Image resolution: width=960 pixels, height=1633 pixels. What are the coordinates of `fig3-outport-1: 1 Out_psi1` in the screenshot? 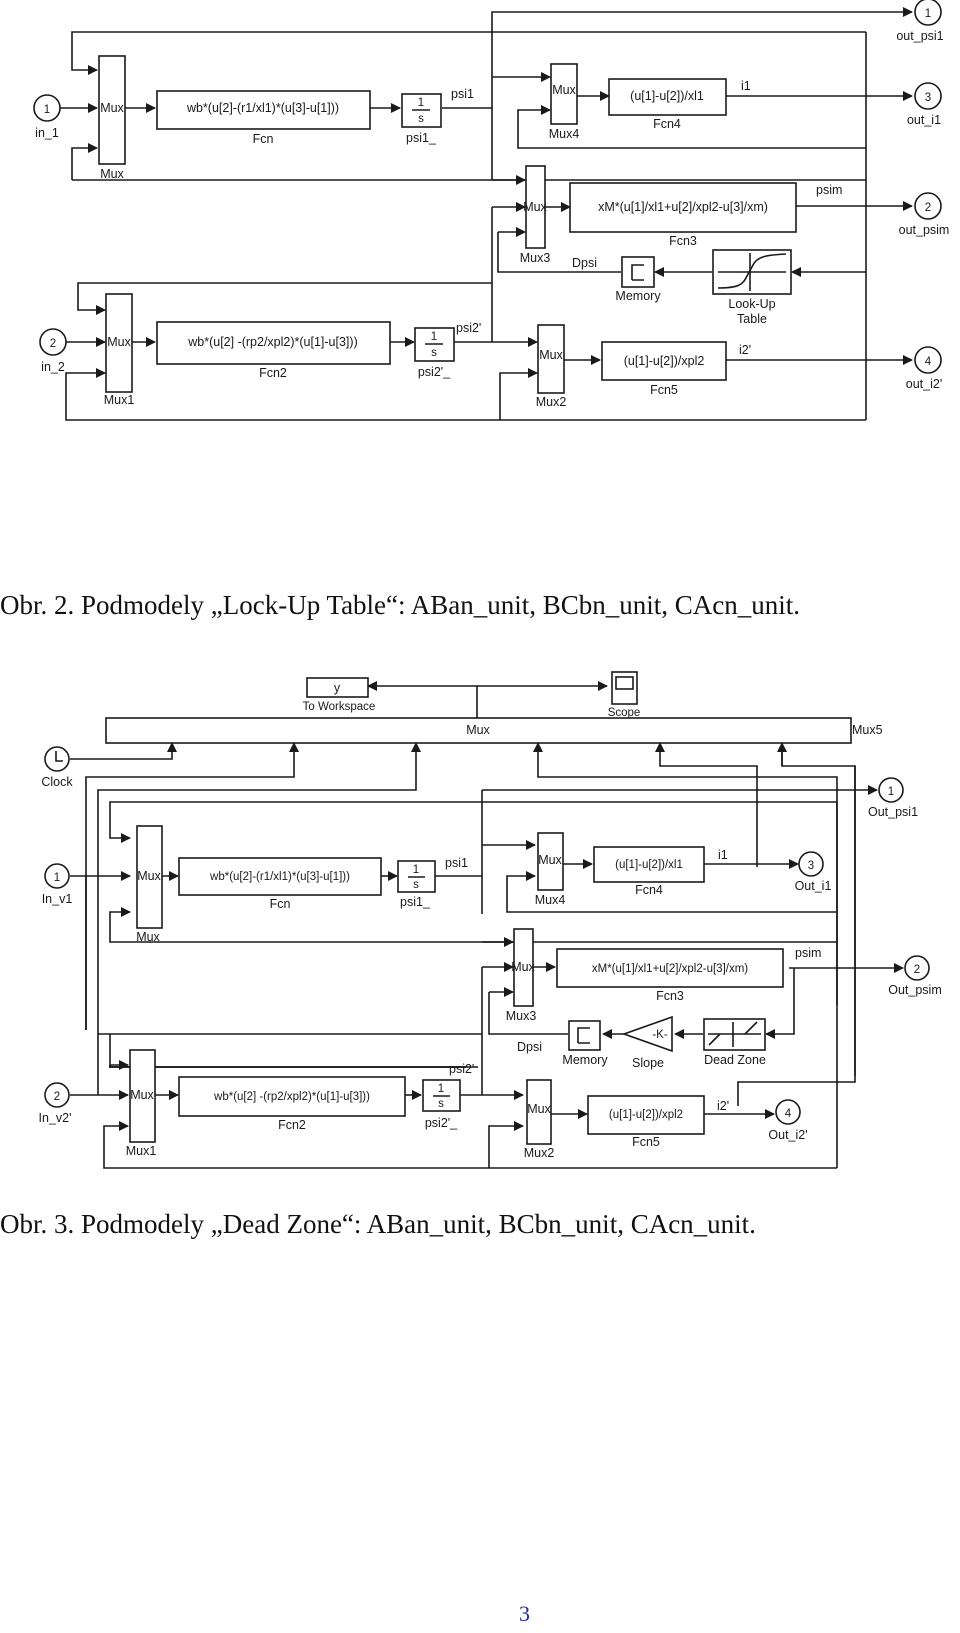 It's located at (893, 798).